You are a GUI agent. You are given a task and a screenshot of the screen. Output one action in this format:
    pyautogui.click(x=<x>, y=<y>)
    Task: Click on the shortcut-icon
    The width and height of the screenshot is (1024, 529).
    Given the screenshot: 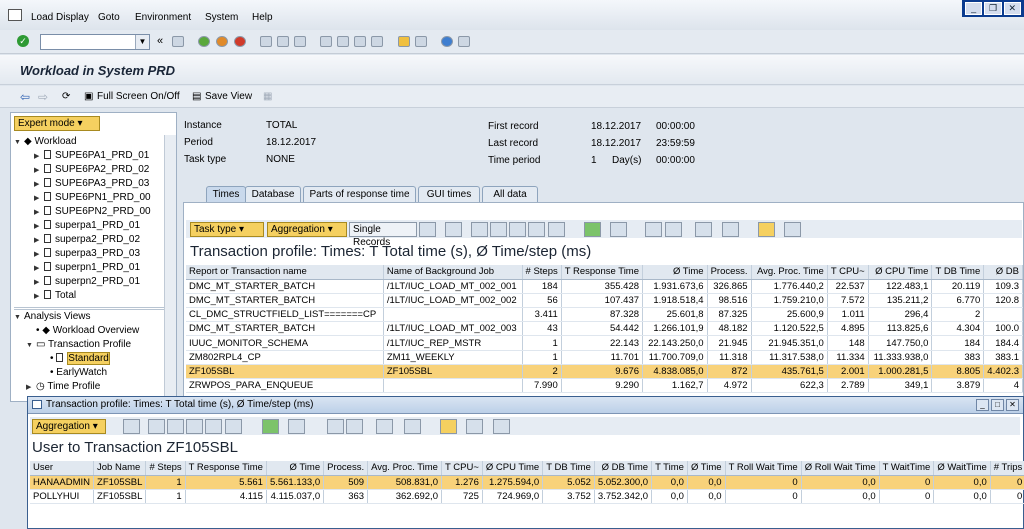 What is the action you would take?
    pyautogui.click(x=421, y=41)
    